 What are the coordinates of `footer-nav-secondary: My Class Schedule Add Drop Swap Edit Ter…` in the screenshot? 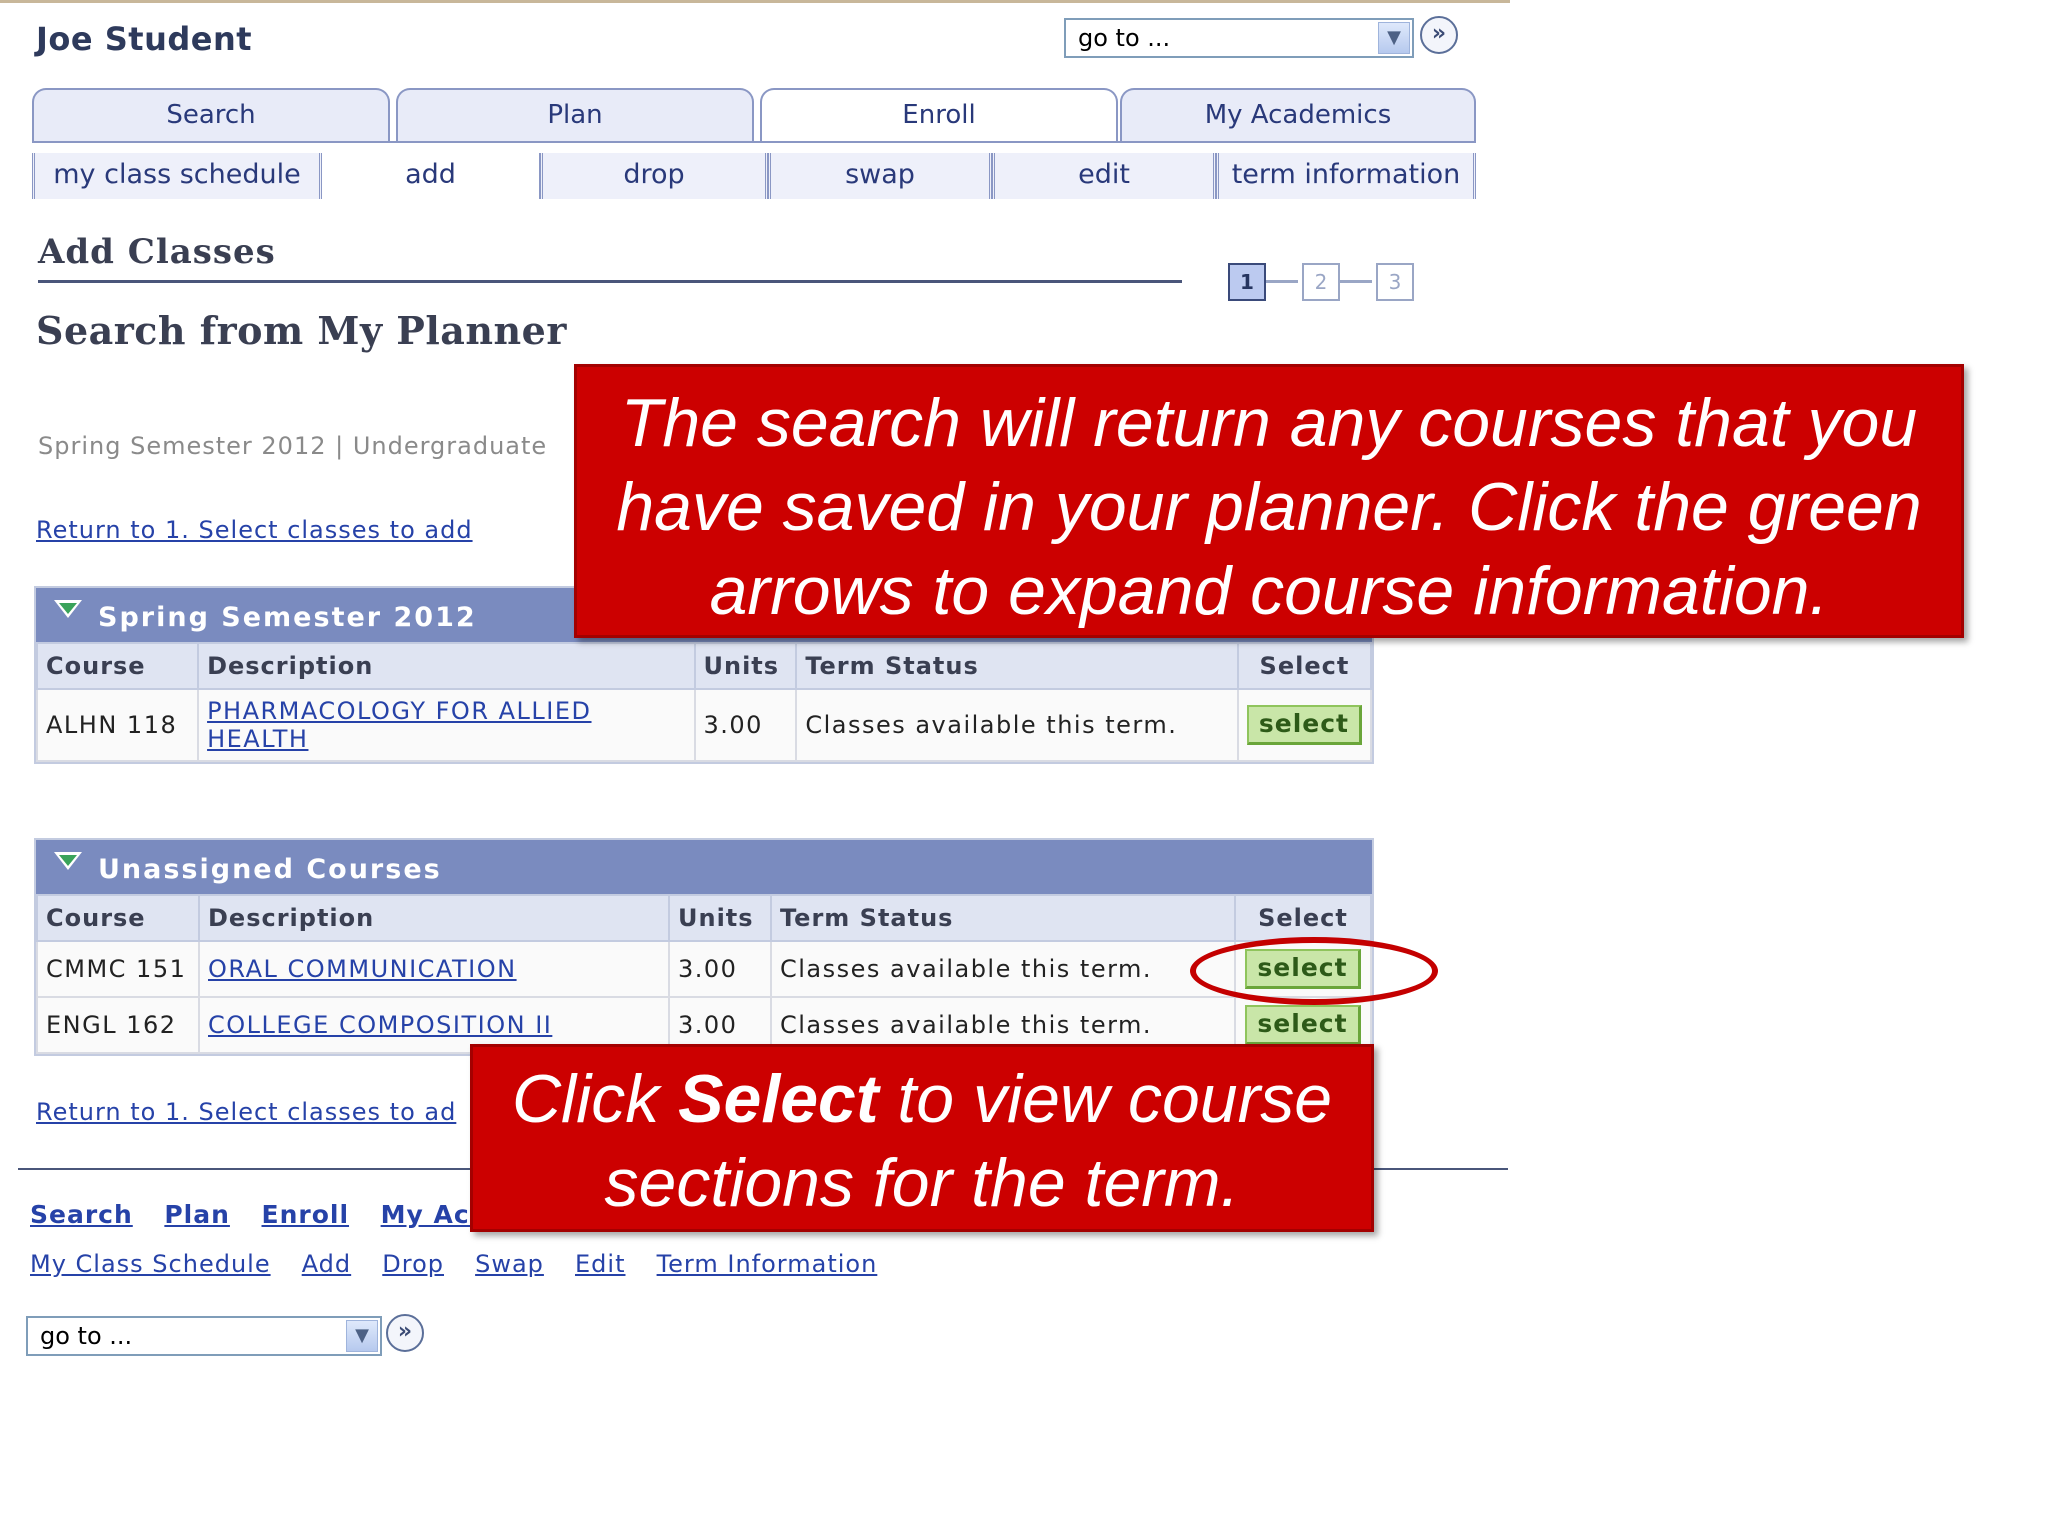 It's located at (466, 1264).